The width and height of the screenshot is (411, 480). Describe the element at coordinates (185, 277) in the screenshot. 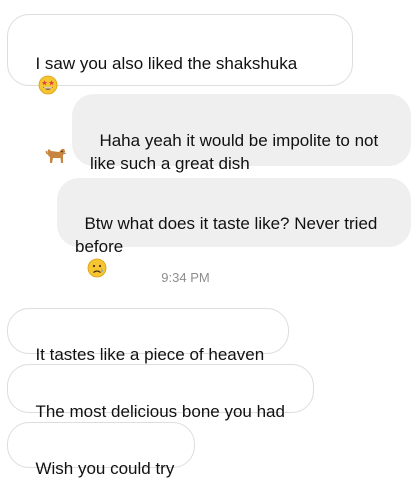

I see `message-timestamp: 9:34 PM` at that location.